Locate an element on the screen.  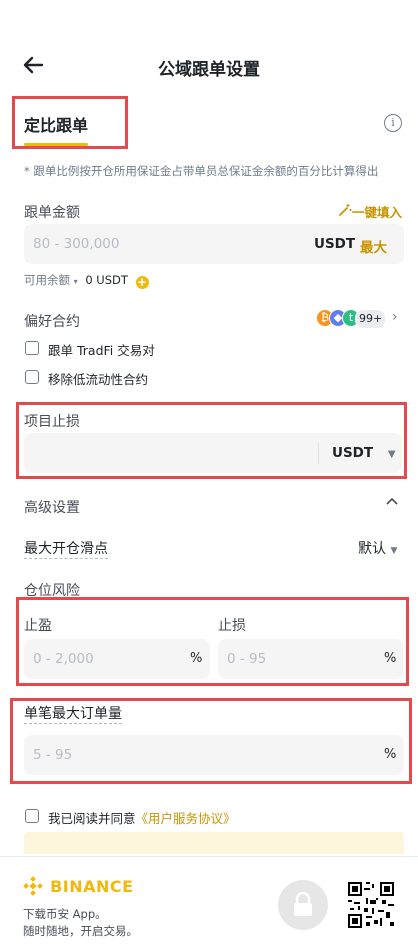
advanced-settings-label: 高级设置 is located at coordinates (52, 508).